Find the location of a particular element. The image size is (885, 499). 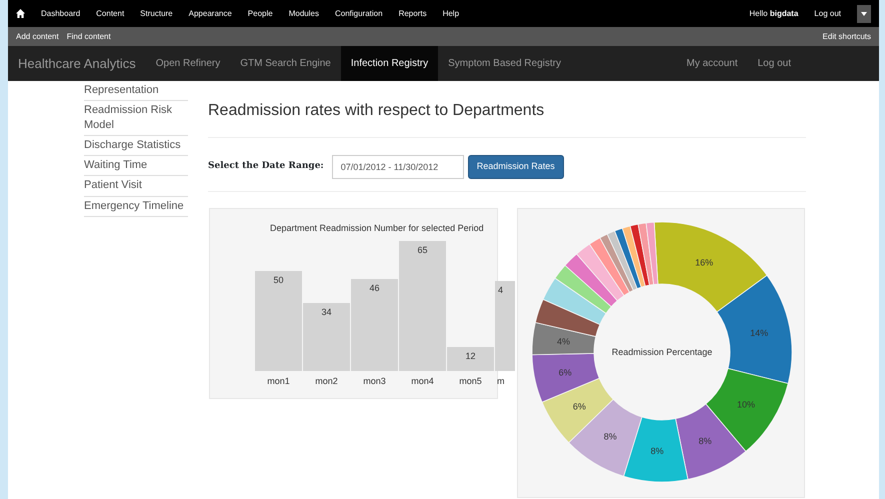

chart-title: Readmission Percentage is located at coordinates (662, 352).